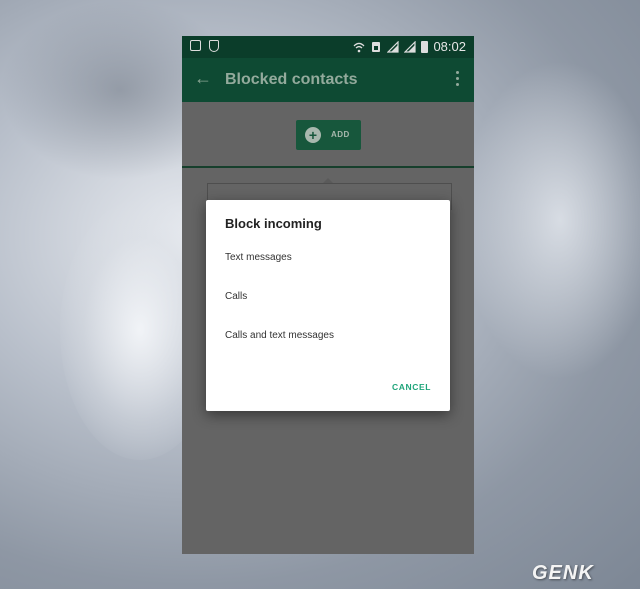 This screenshot has height=589, width=640. I want to click on divider, so click(328, 167).